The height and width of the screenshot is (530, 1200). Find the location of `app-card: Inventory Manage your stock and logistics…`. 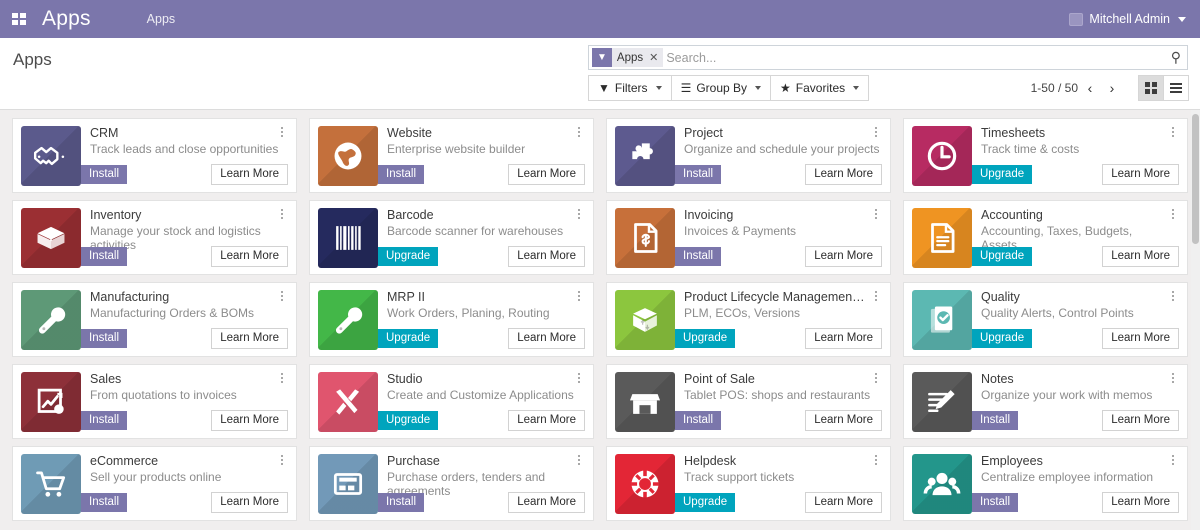

app-card: Inventory Manage your stock and logistics… is located at coordinates (154, 237).